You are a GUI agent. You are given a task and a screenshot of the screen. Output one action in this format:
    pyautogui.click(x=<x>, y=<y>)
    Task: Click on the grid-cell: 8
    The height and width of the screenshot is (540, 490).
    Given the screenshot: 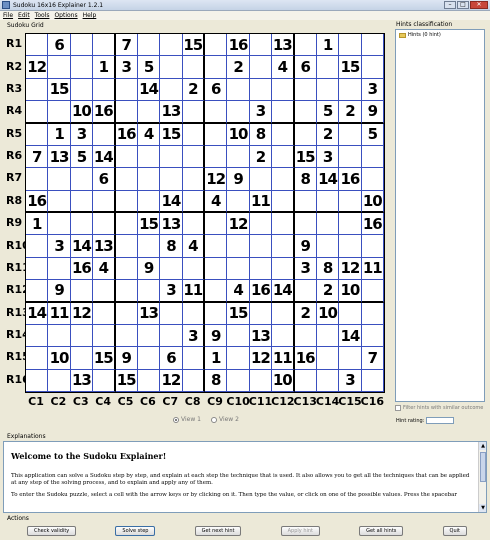 What is the action you would take?
    pyautogui.click(x=305, y=179)
    